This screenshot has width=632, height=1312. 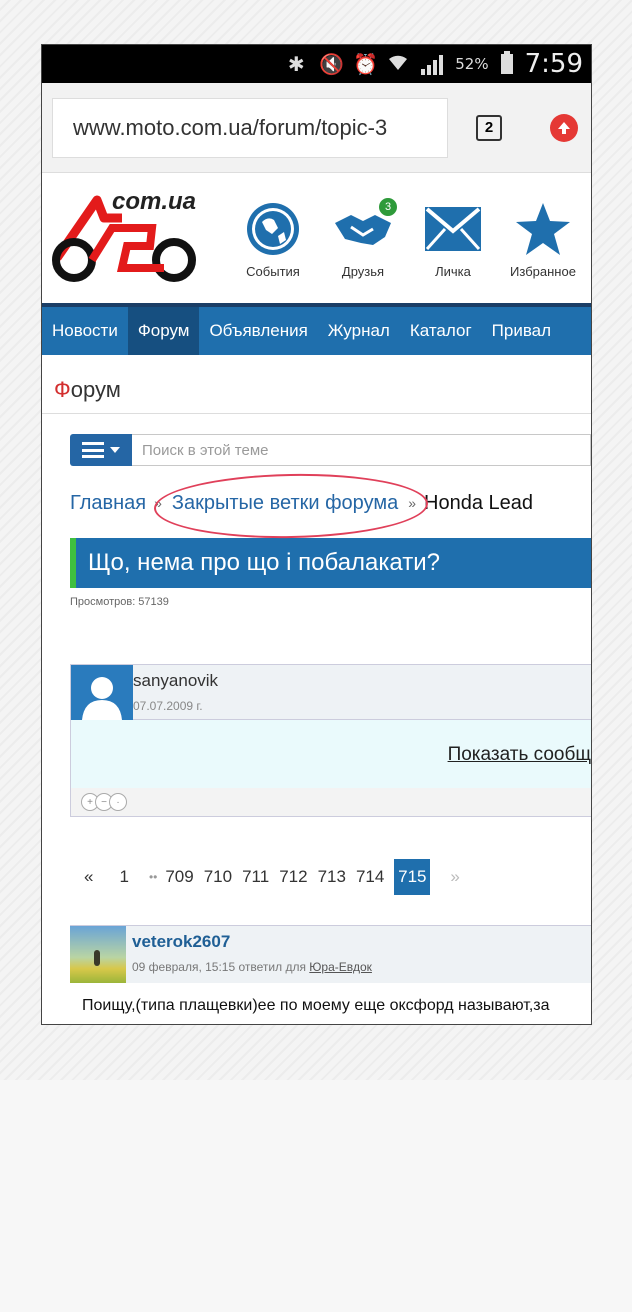 I want to click on view-count: Просмотров: 57139, so click(x=119, y=602).